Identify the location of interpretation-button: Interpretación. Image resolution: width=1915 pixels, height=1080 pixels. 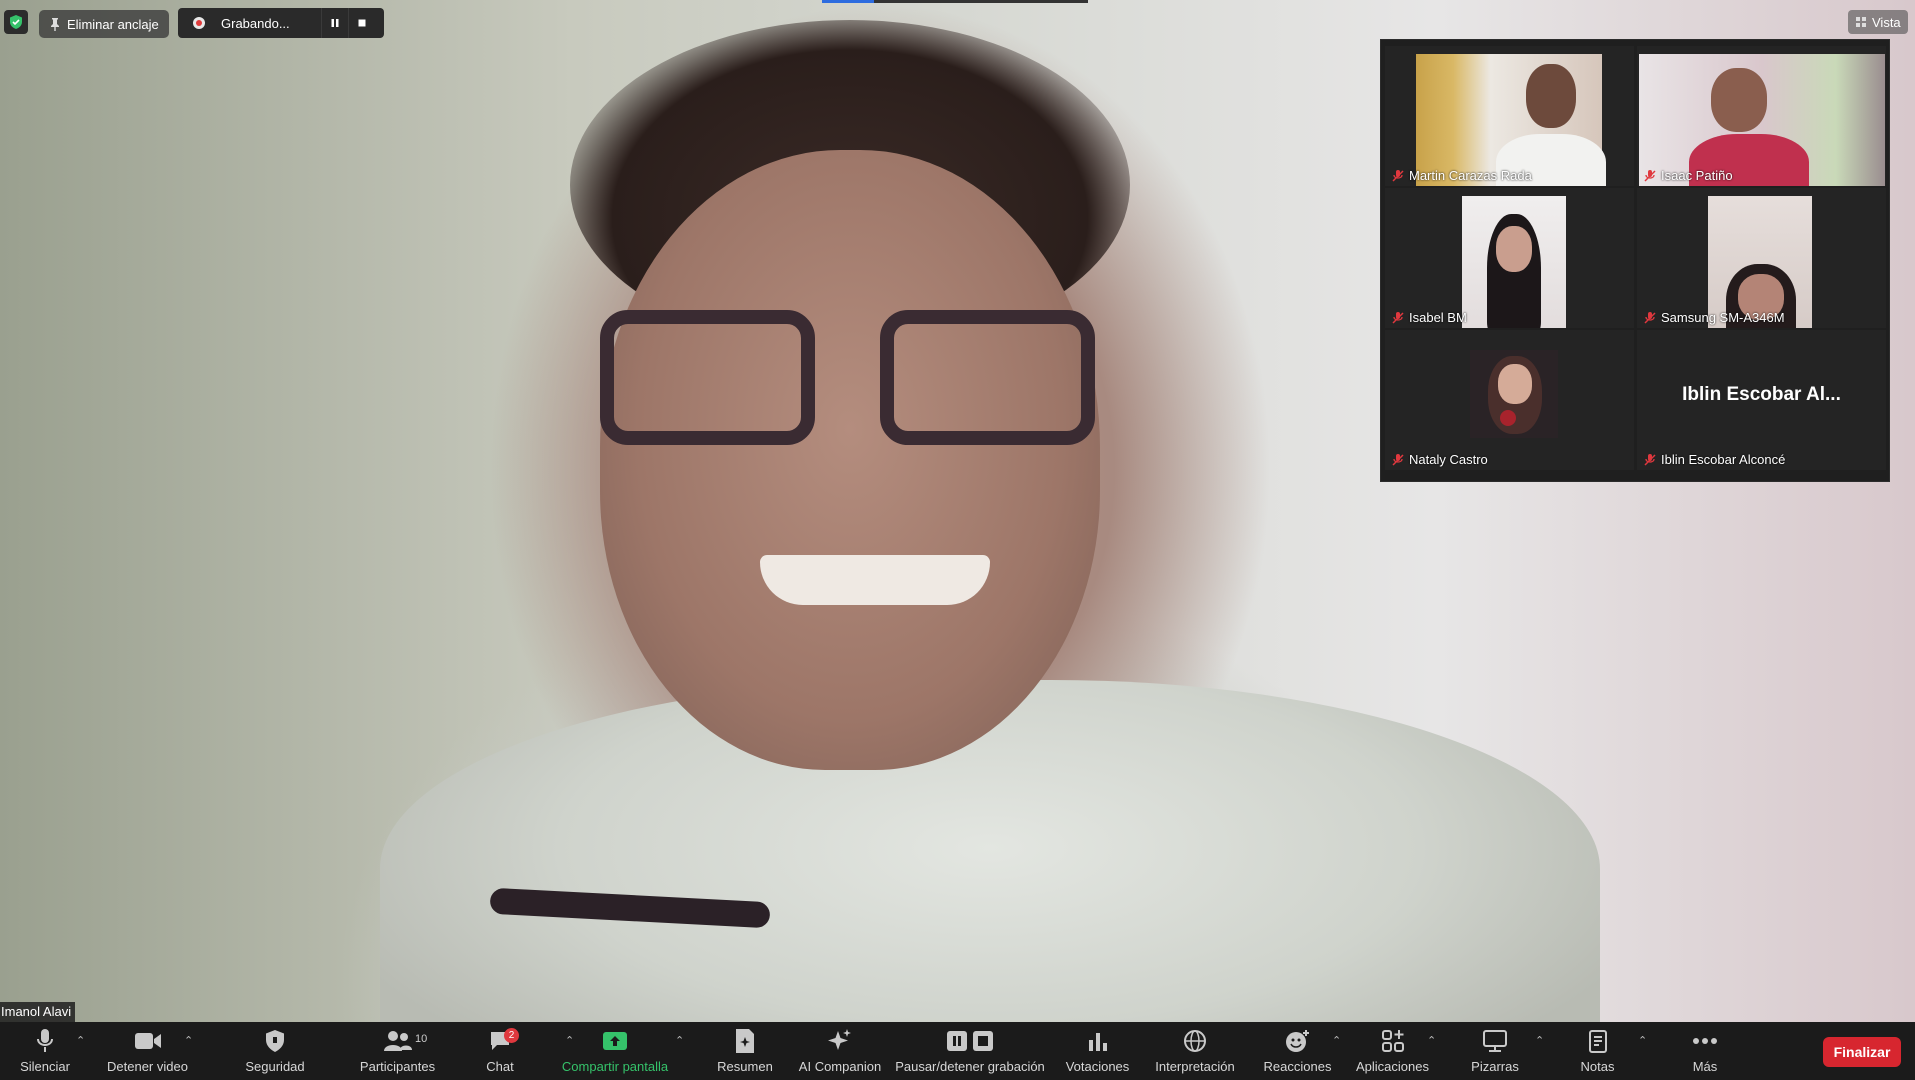
(1195, 1051).